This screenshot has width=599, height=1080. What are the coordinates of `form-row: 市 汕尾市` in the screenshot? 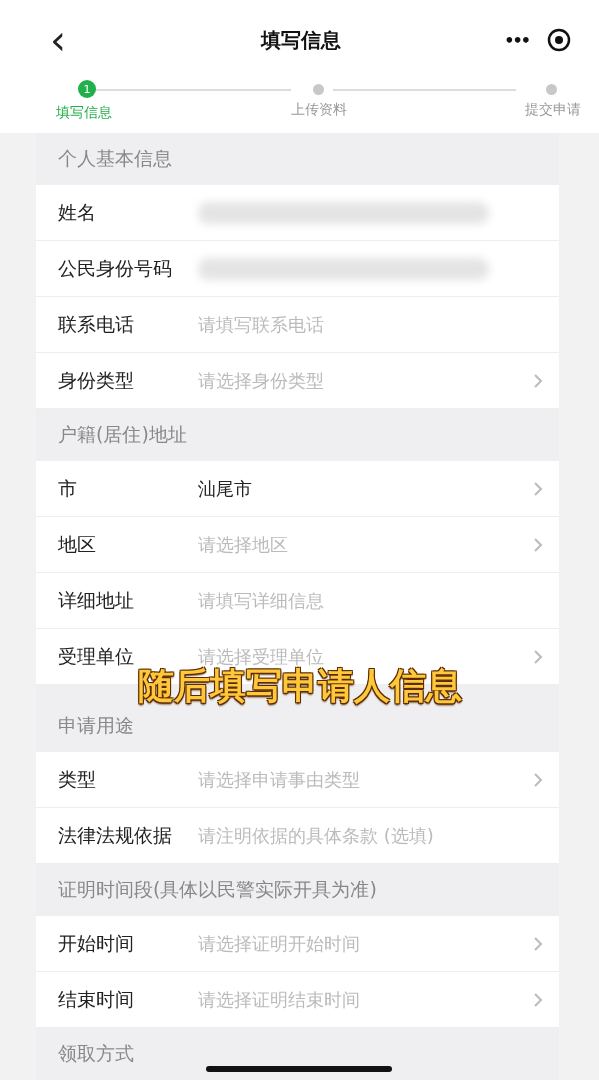 It's located at (297, 489).